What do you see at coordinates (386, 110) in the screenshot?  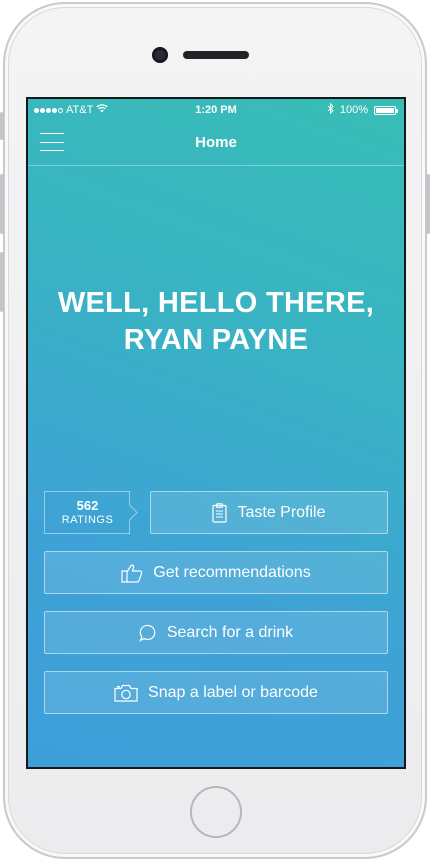 I see `battery-icon` at bounding box center [386, 110].